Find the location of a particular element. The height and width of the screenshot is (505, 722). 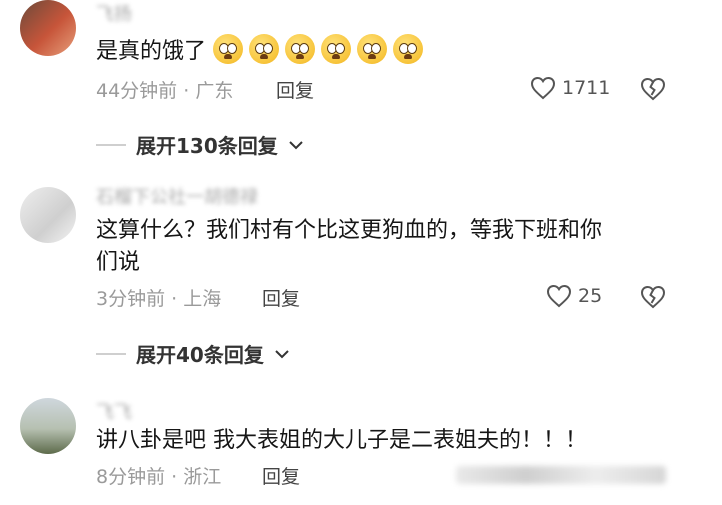

comment-location: 浙江 is located at coordinates (202, 477).